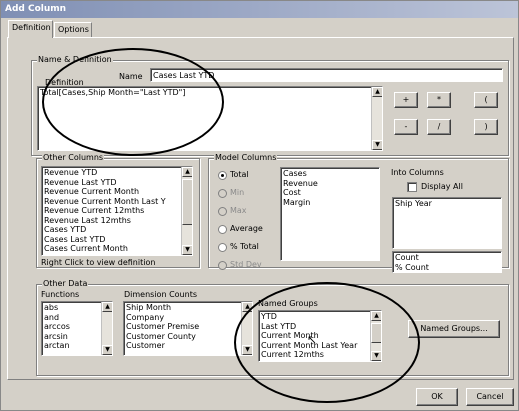 The width and height of the screenshot is (519, 411). I want to click on multiply-operator-button: *, so click(439, 100).